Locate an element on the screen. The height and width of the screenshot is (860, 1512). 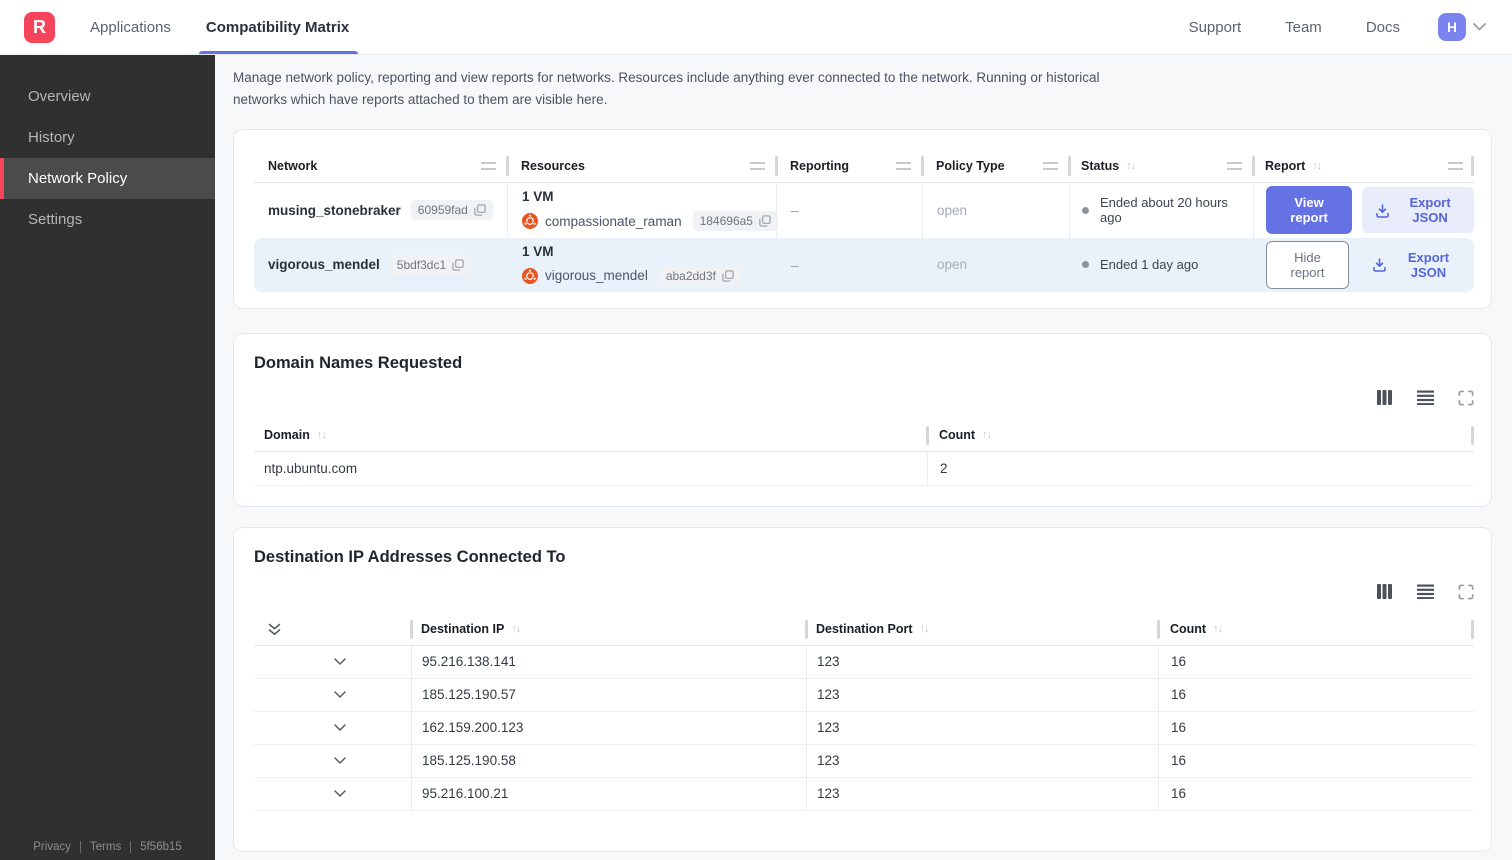
network-name: vigorous_mendel is located at coordinates (324, 265).